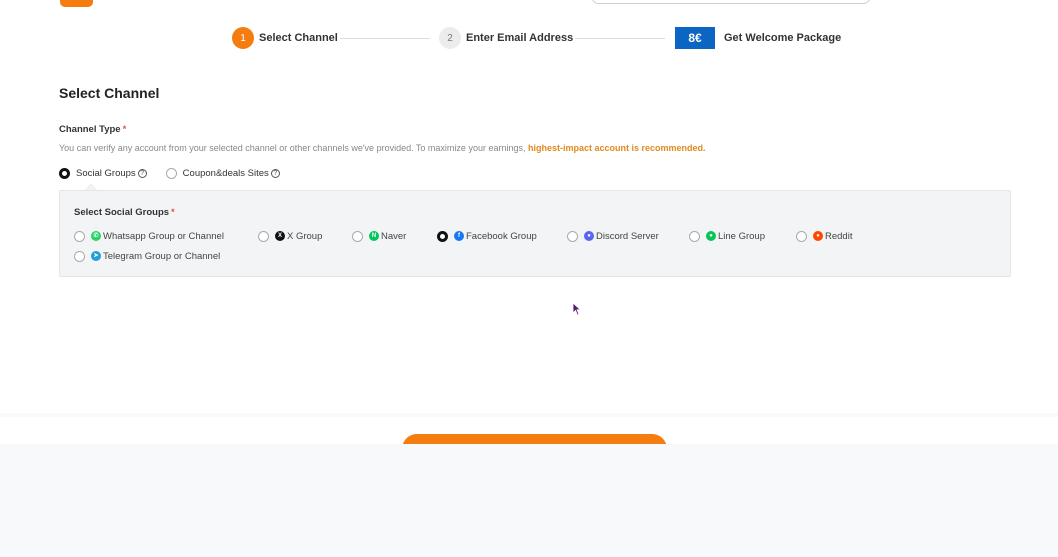  What do you see at coordinates (695, 38) in the screenshot?
I see `reward-badge: 8€` at bounding box center [695, 38].